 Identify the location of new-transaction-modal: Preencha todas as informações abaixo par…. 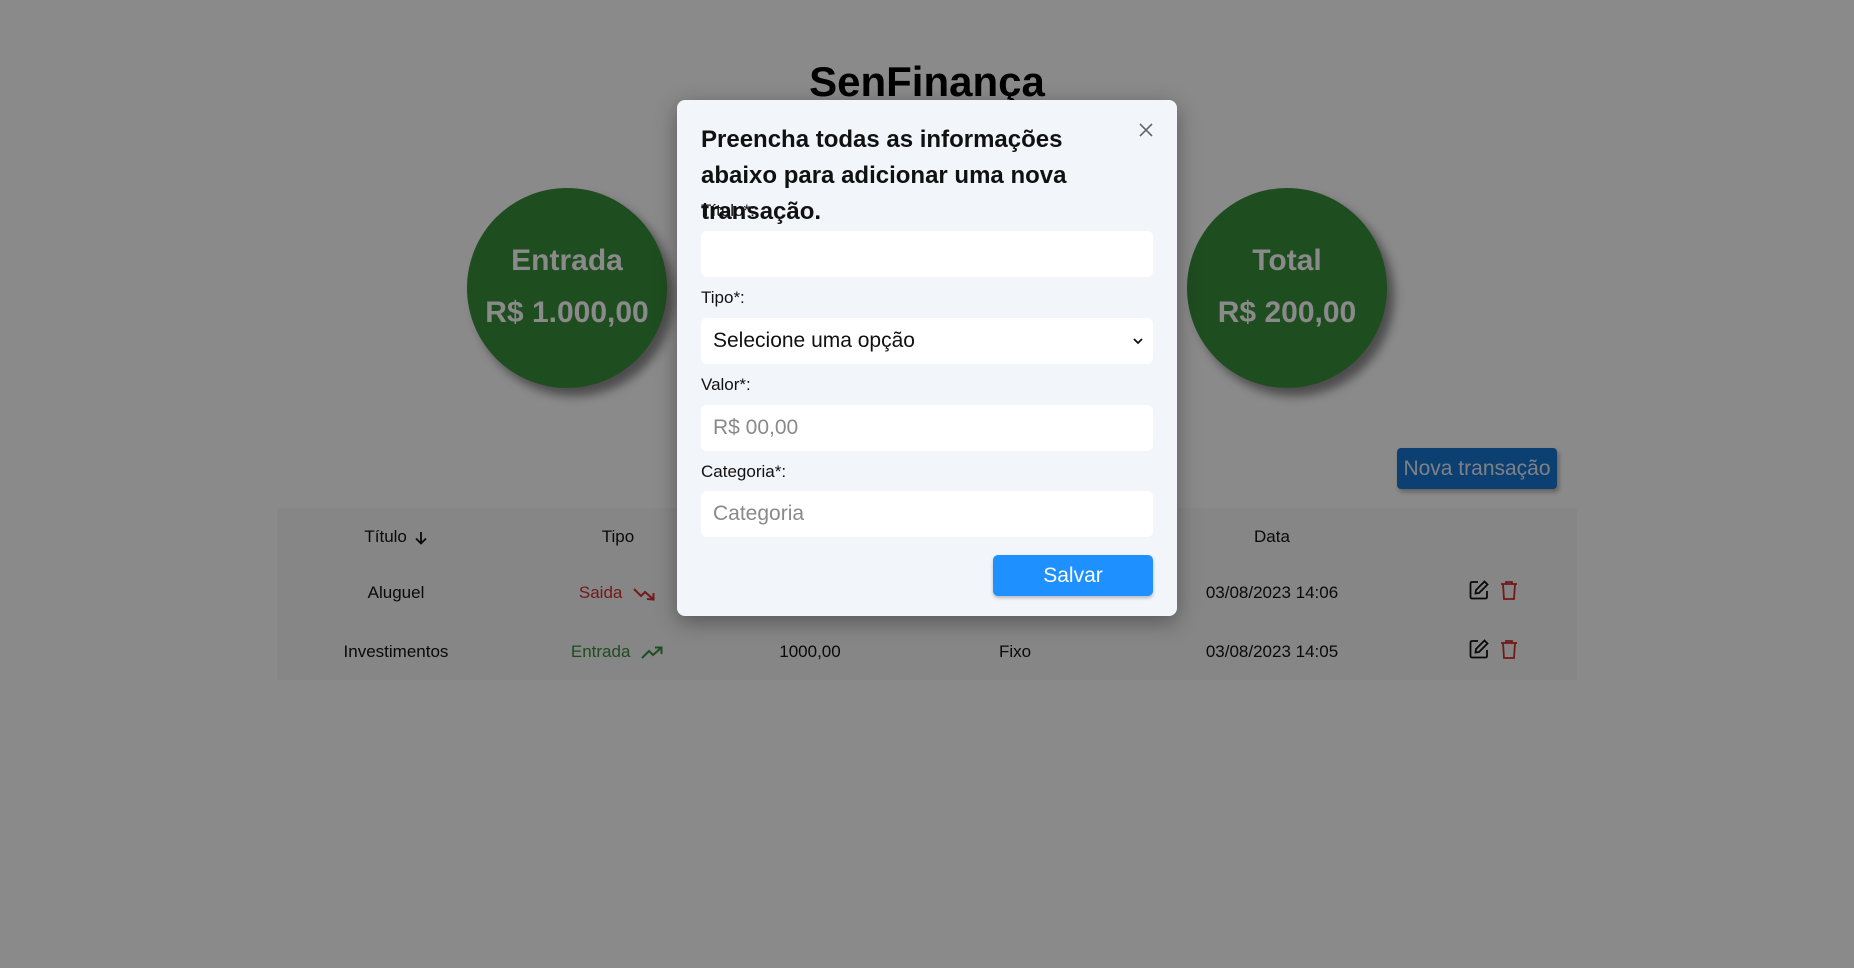
(927, 358).